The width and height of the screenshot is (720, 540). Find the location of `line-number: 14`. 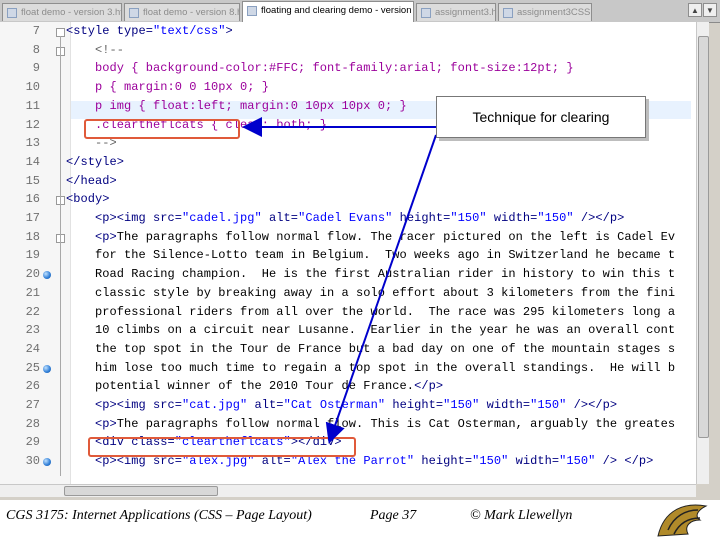

line-number: 14 is located at coordinates (32, 161).